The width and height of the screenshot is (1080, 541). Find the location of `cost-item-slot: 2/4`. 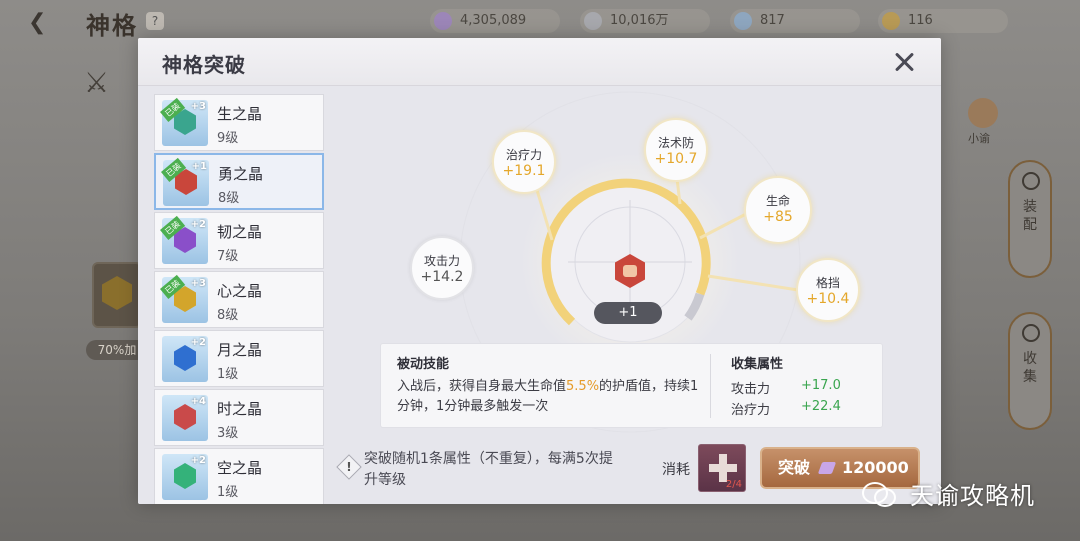

cost-item-slot: 2/4 is located at coordinates (722, 468).